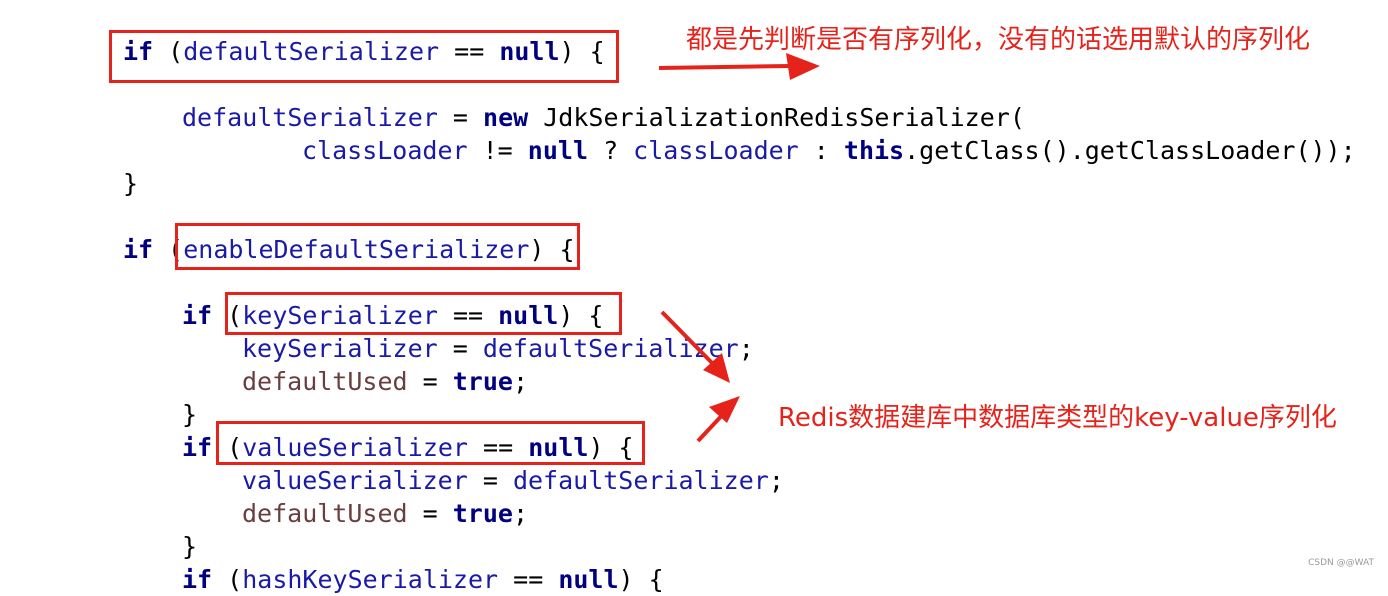  I want to click on annotation-top: 都是先判断是否有序列化，没有的话选用默认的序列化, so click(998, 40).